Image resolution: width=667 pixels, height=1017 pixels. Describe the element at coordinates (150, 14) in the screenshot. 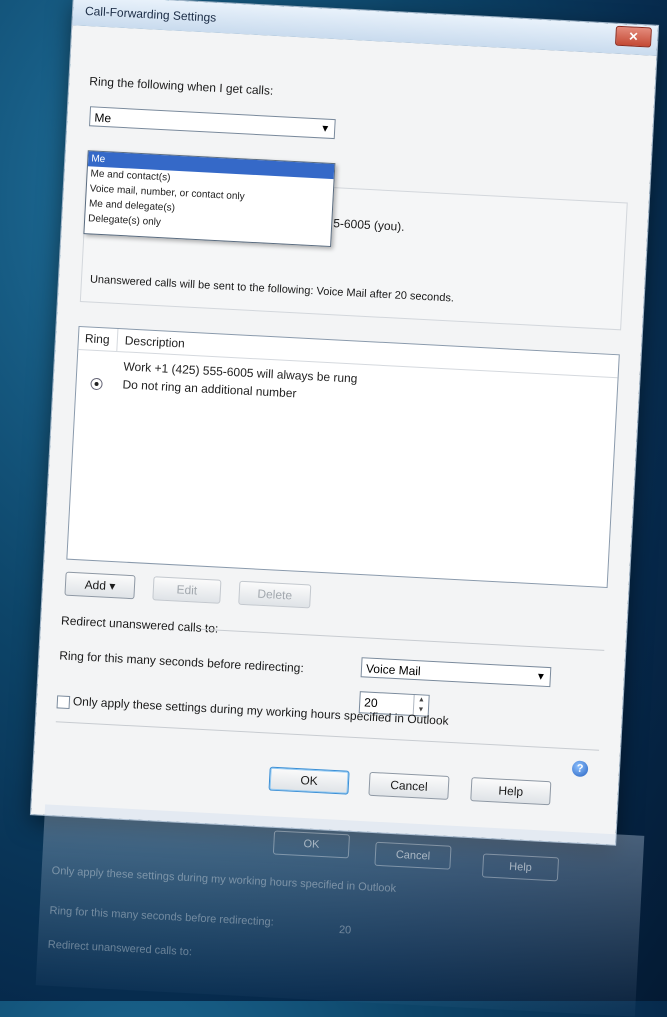

I see `window-title: Call-Forwarding Settings` at that location.